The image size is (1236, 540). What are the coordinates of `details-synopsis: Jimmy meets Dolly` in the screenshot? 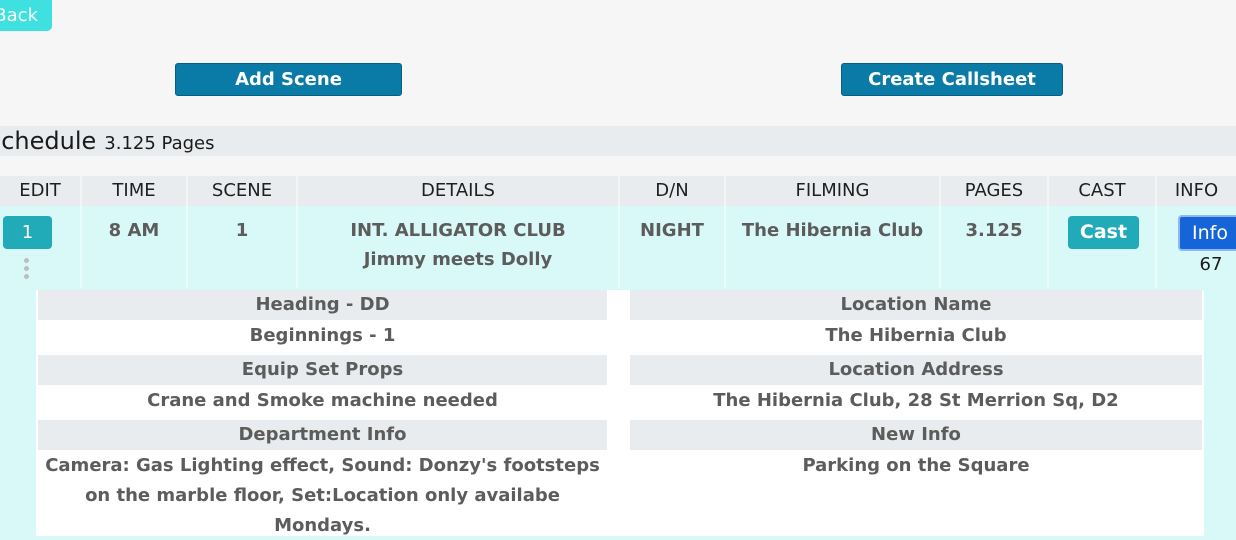 It's located at (458, 259).